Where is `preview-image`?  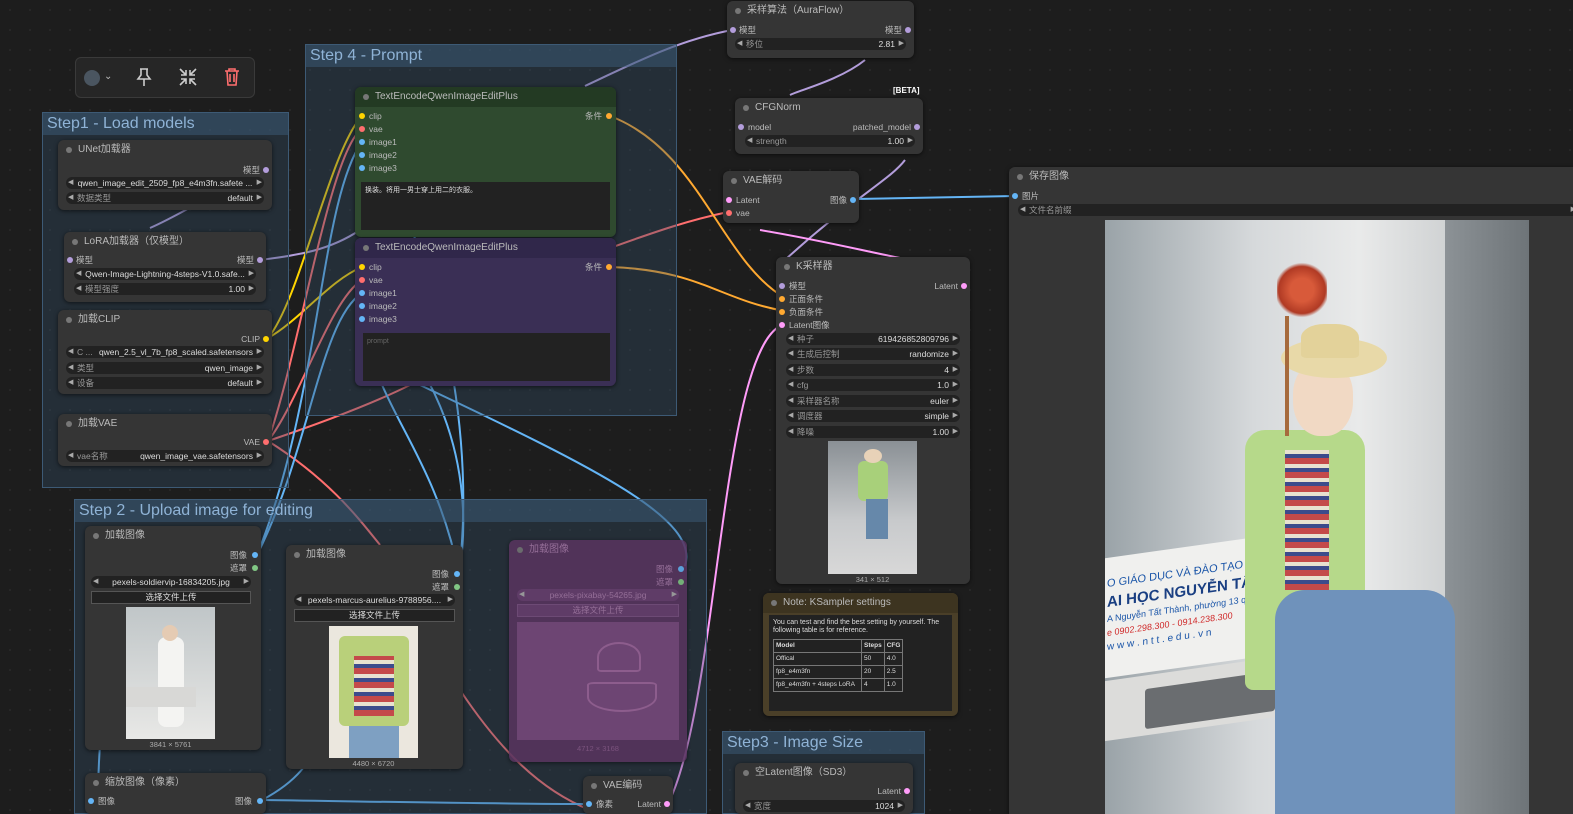
preview-image is located at coordinates (872, 507).